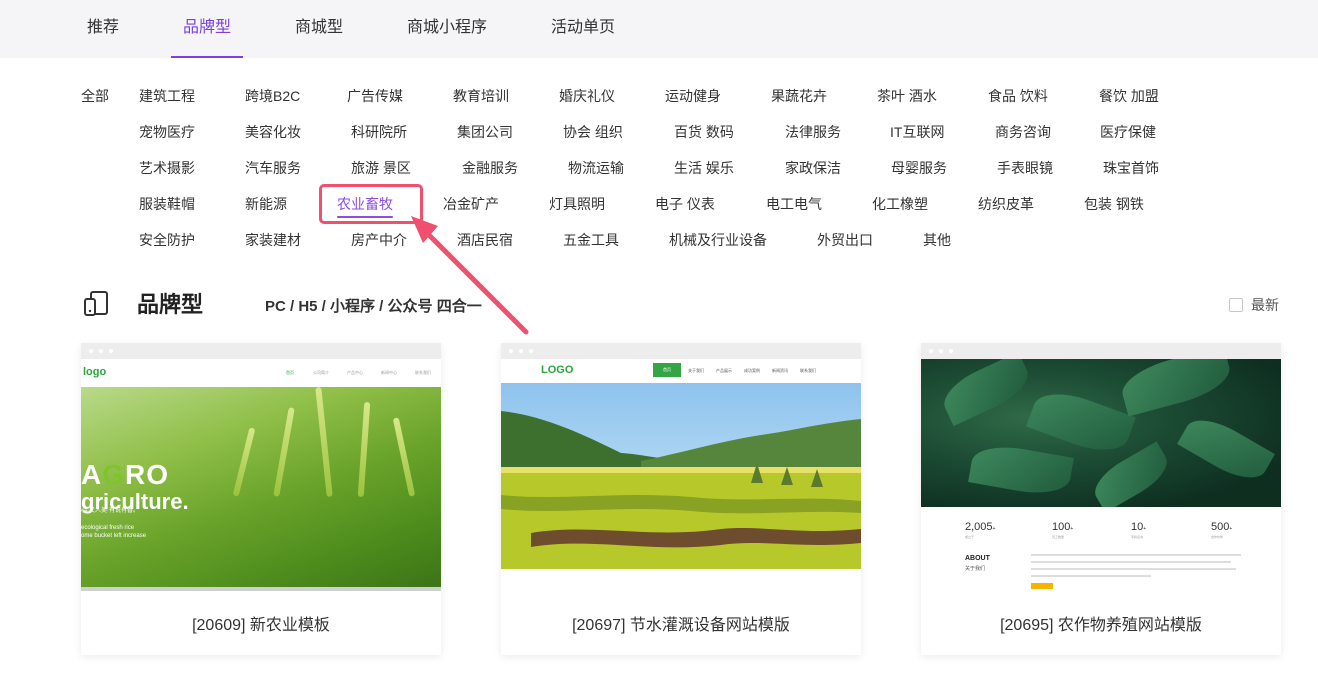 This screenshot has height=674, width=1318. What do you see at coordinates (371, 204) in the screenshot?
I see `highlight-box` at bounding box center [371, 204].